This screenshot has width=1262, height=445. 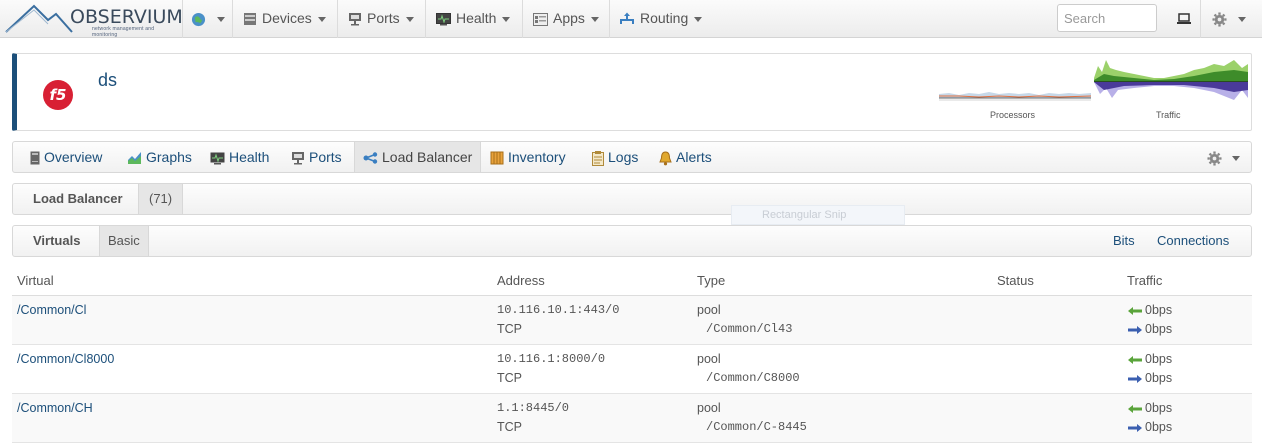 What do you see at coordinates (1223, 157) in the screenshot?
I see `device-settings-menu` at bounding box center [1223, 157].